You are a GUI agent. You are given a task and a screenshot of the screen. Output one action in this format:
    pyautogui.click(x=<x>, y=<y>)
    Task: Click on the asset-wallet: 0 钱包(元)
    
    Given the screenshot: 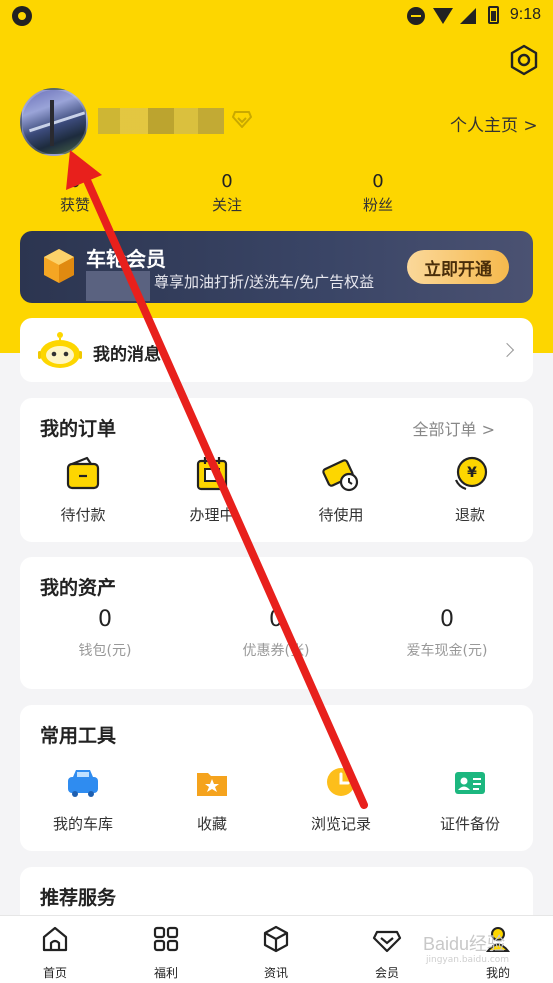 What is the action you would take?
    pyautogui.click(x=105, y=633)
    